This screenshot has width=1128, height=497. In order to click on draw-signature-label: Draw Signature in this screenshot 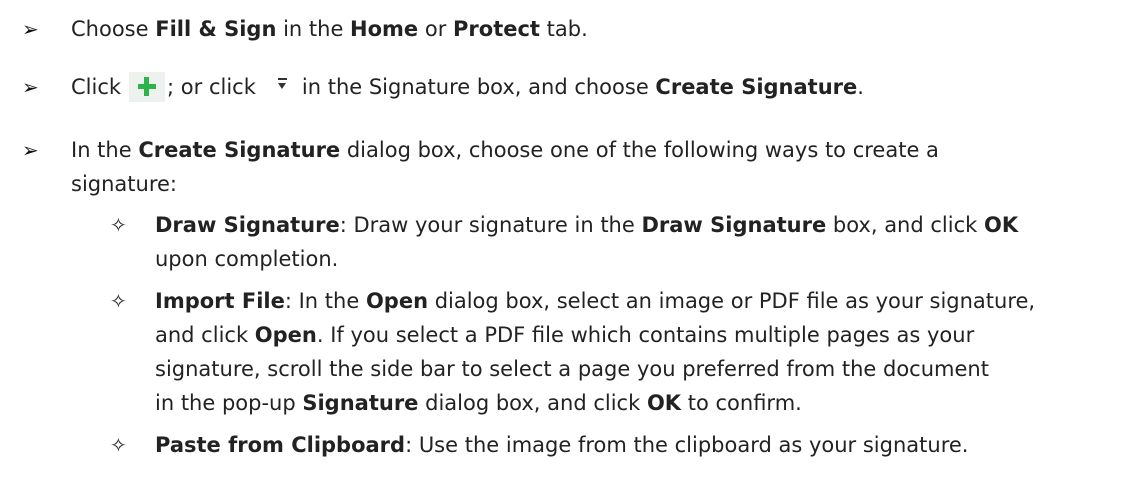, I will do `click(247, 225)`.